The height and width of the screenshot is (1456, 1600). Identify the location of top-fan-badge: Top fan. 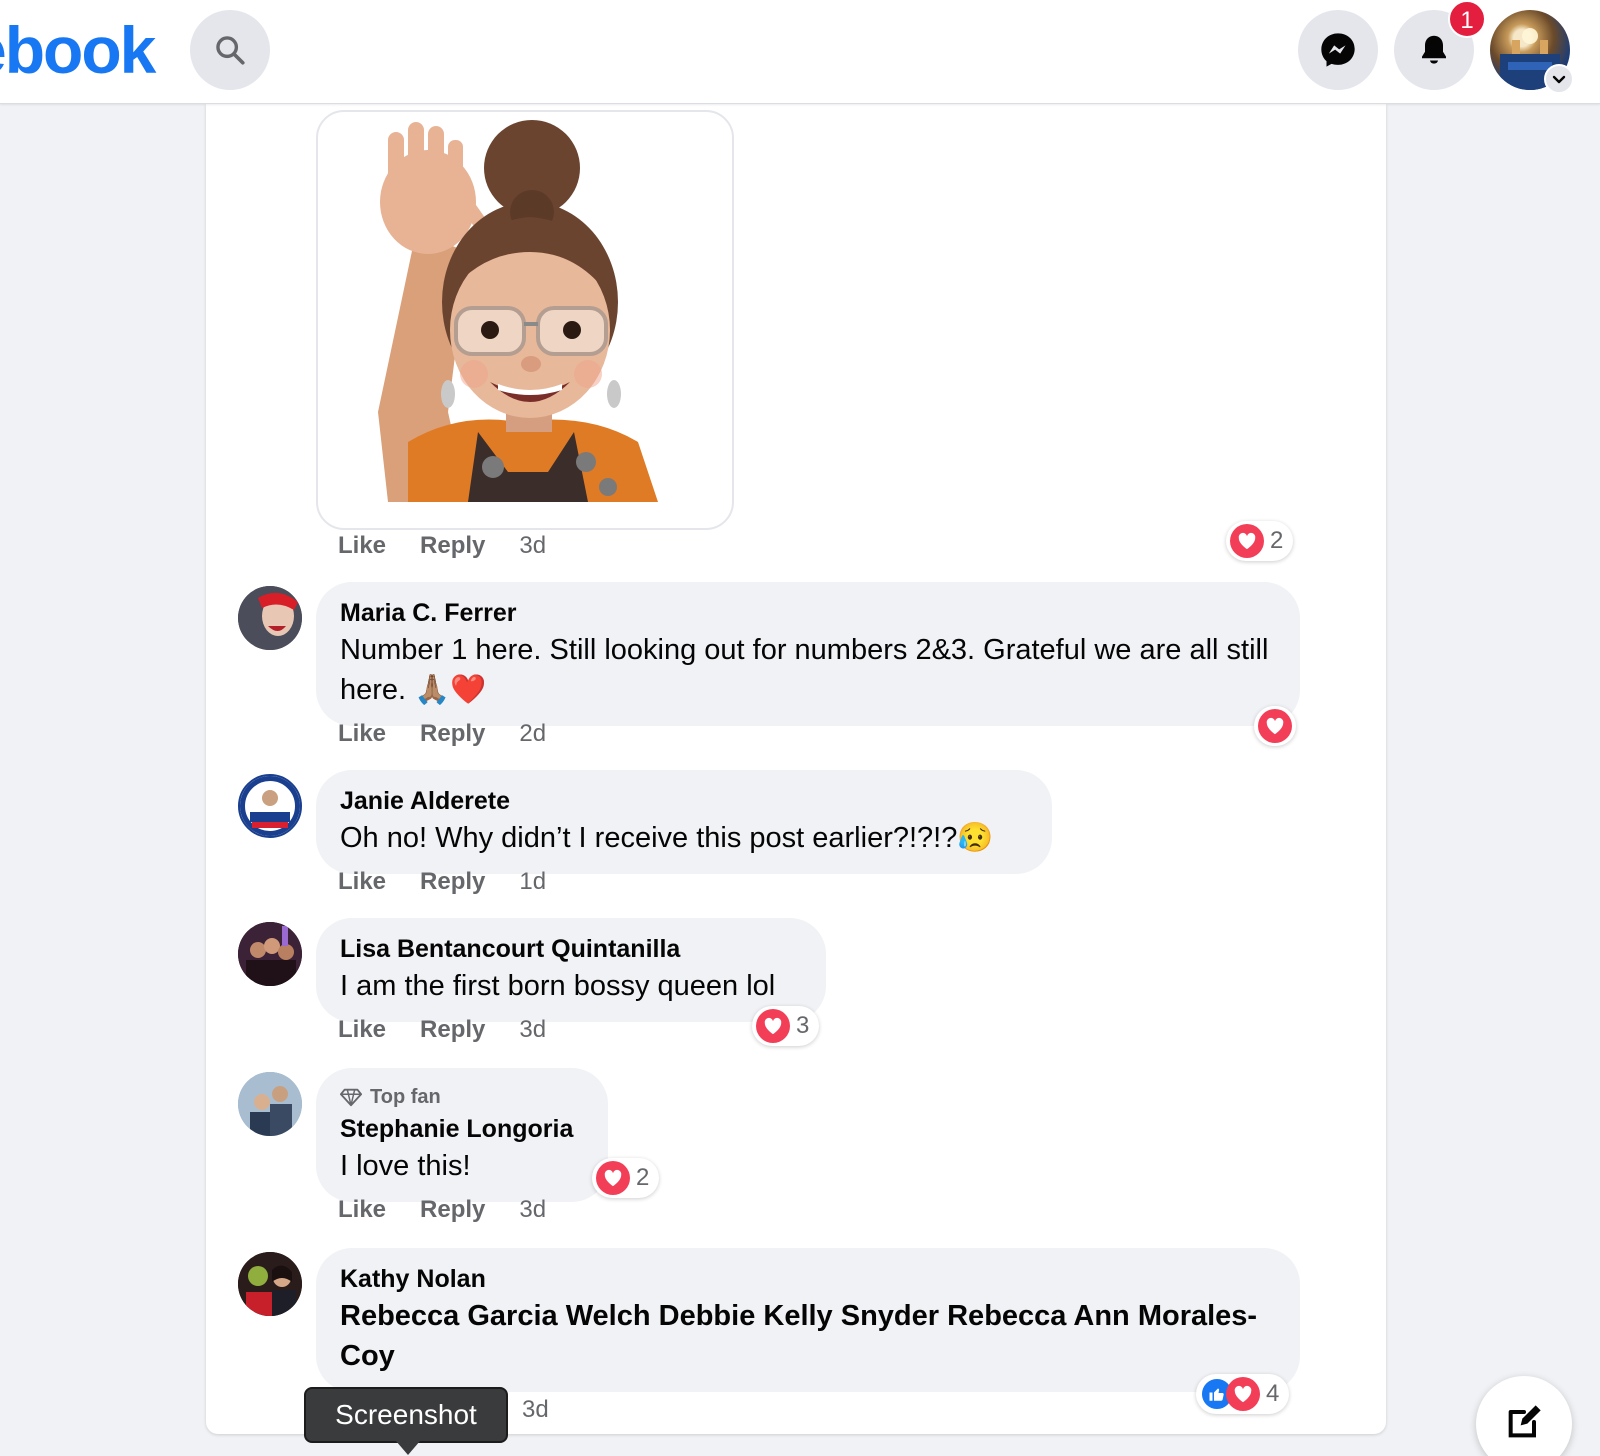
(462, 1097).